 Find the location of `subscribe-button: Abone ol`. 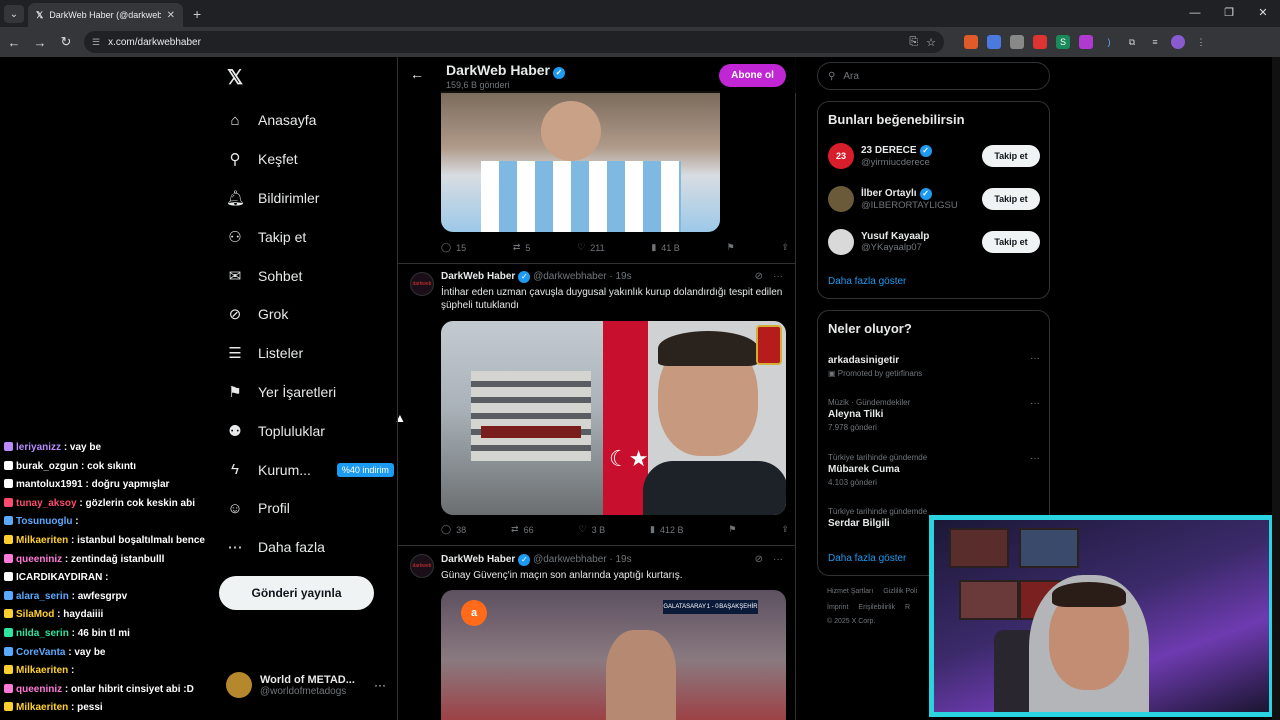

subscribe-button: Abone ol is located at coordinates (752, 75).